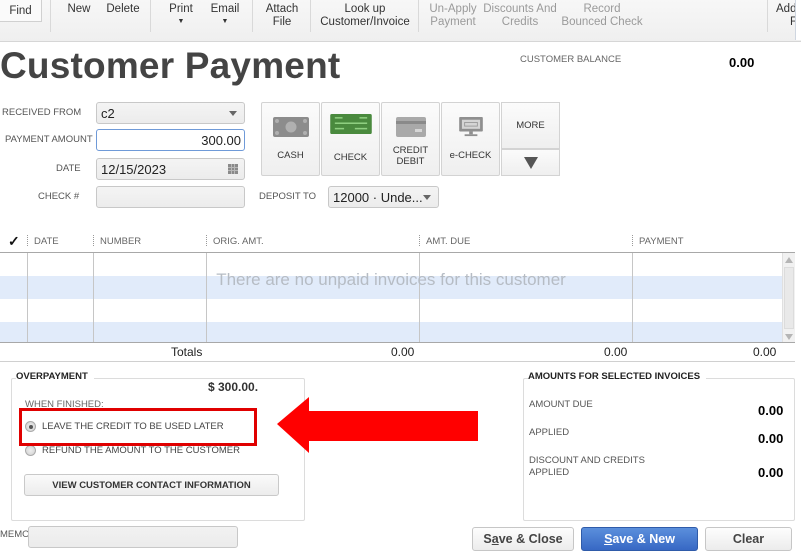  What do you see at coordinates (123, 9) in the screenshot?
I see `delete-label: Delete` at bounding box center [123, 9].